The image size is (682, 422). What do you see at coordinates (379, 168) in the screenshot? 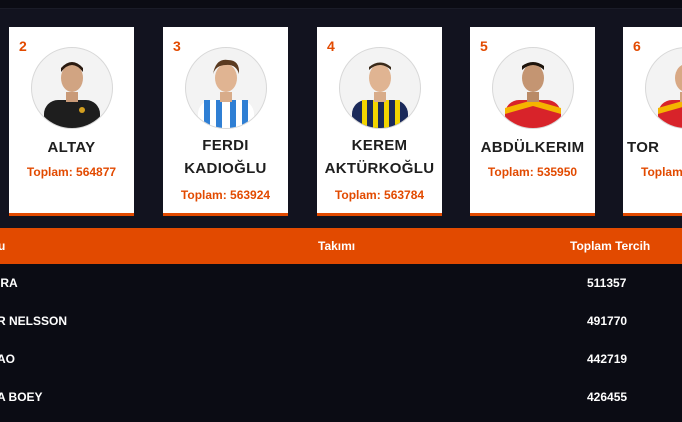
I see `player-name-line2: AKTÜRKOĞLU` at bounding box center [379, 168].